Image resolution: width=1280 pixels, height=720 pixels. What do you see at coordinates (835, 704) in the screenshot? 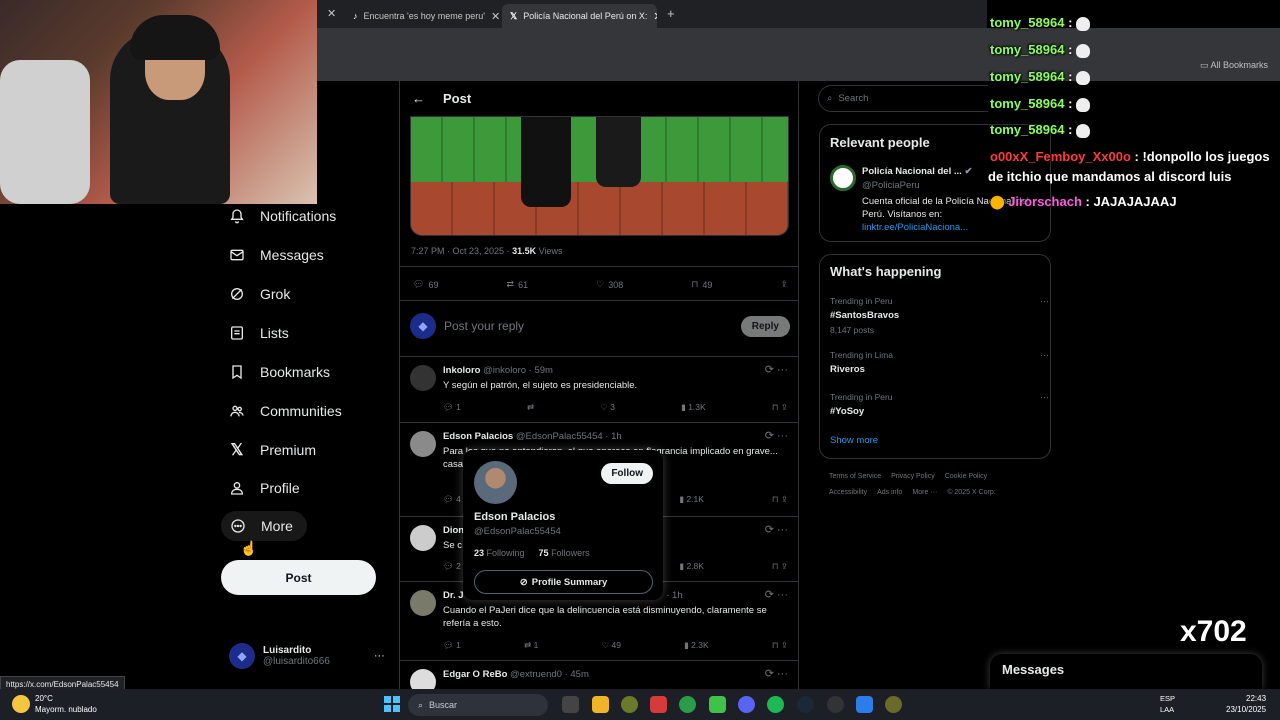
I see `obs-icon` at bounding box center [835, 704].